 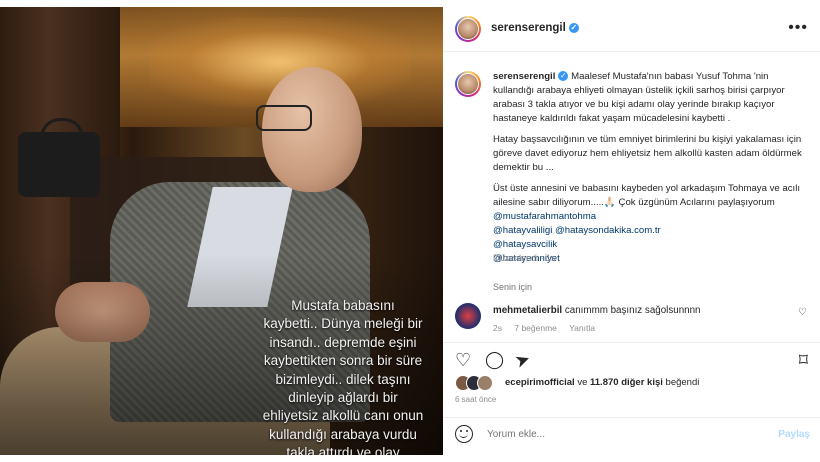 What do you see at coordinates (522, 360) in the screenshot?
I see `share-icon: ➤` at bounding box center [522, 360].